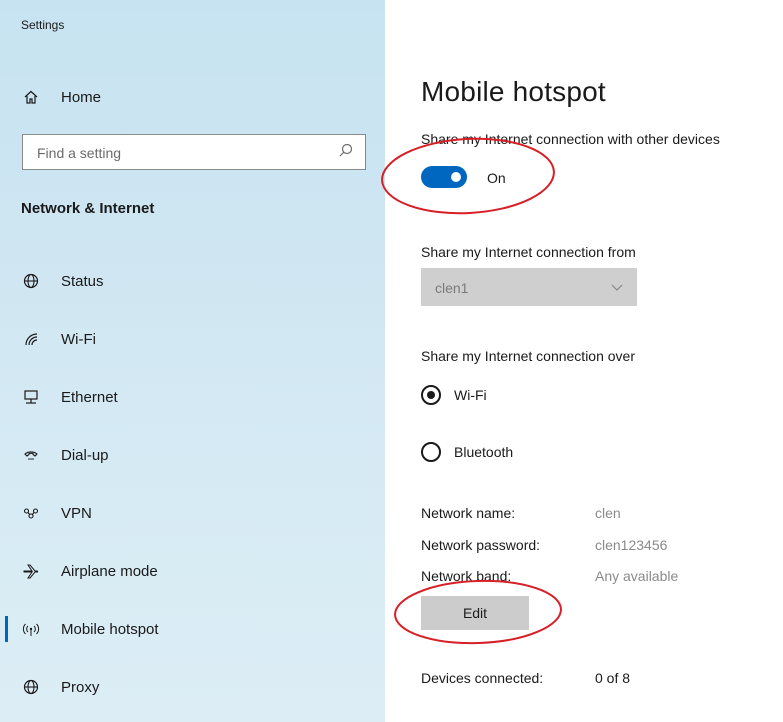 The width and height of the screenshot is (783, 722). What do you see at coordinates (79, 153) in the screenshot?
I see `search-placeholder: Find a setting` at bounding box center [79, 153].